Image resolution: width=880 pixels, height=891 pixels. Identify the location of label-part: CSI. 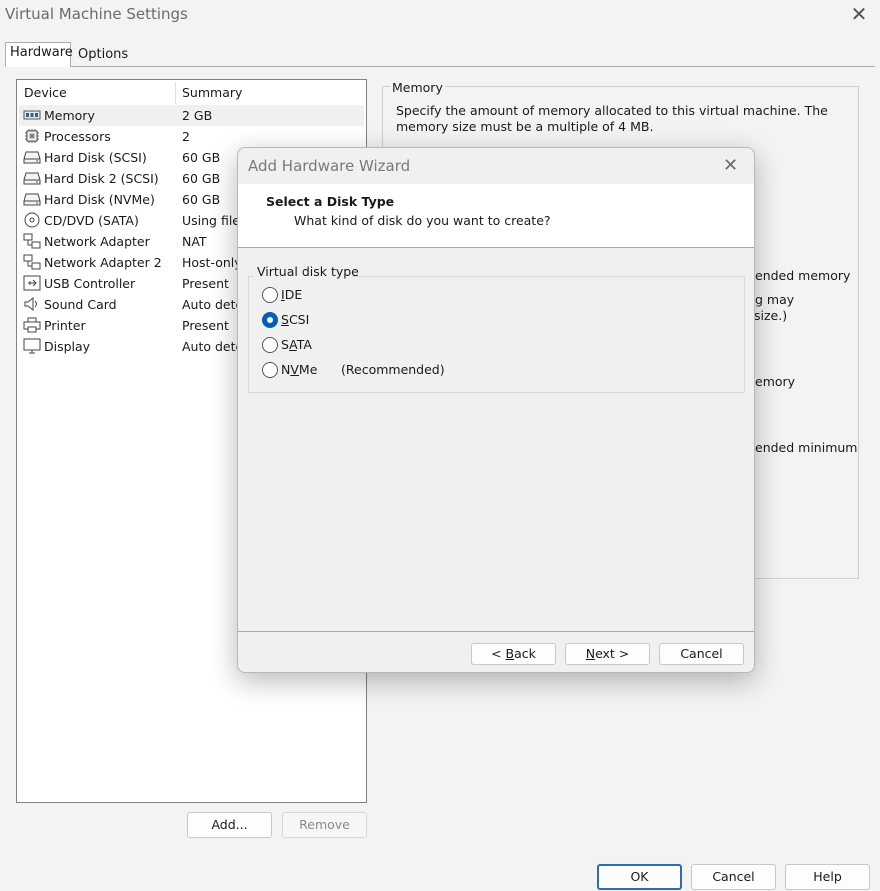
(299, 319).